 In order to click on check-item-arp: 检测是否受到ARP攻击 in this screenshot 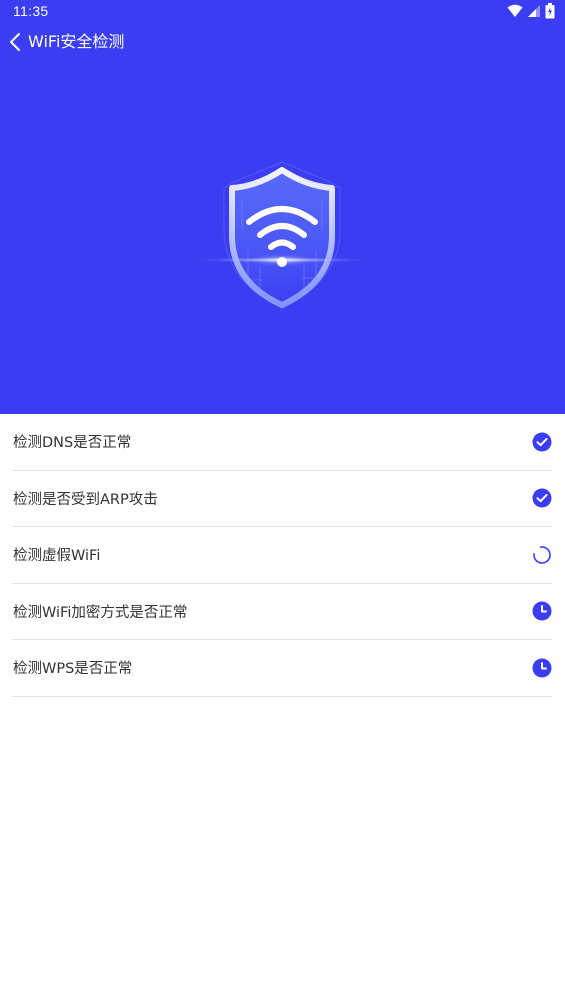, I will do `click(282, 499)`.